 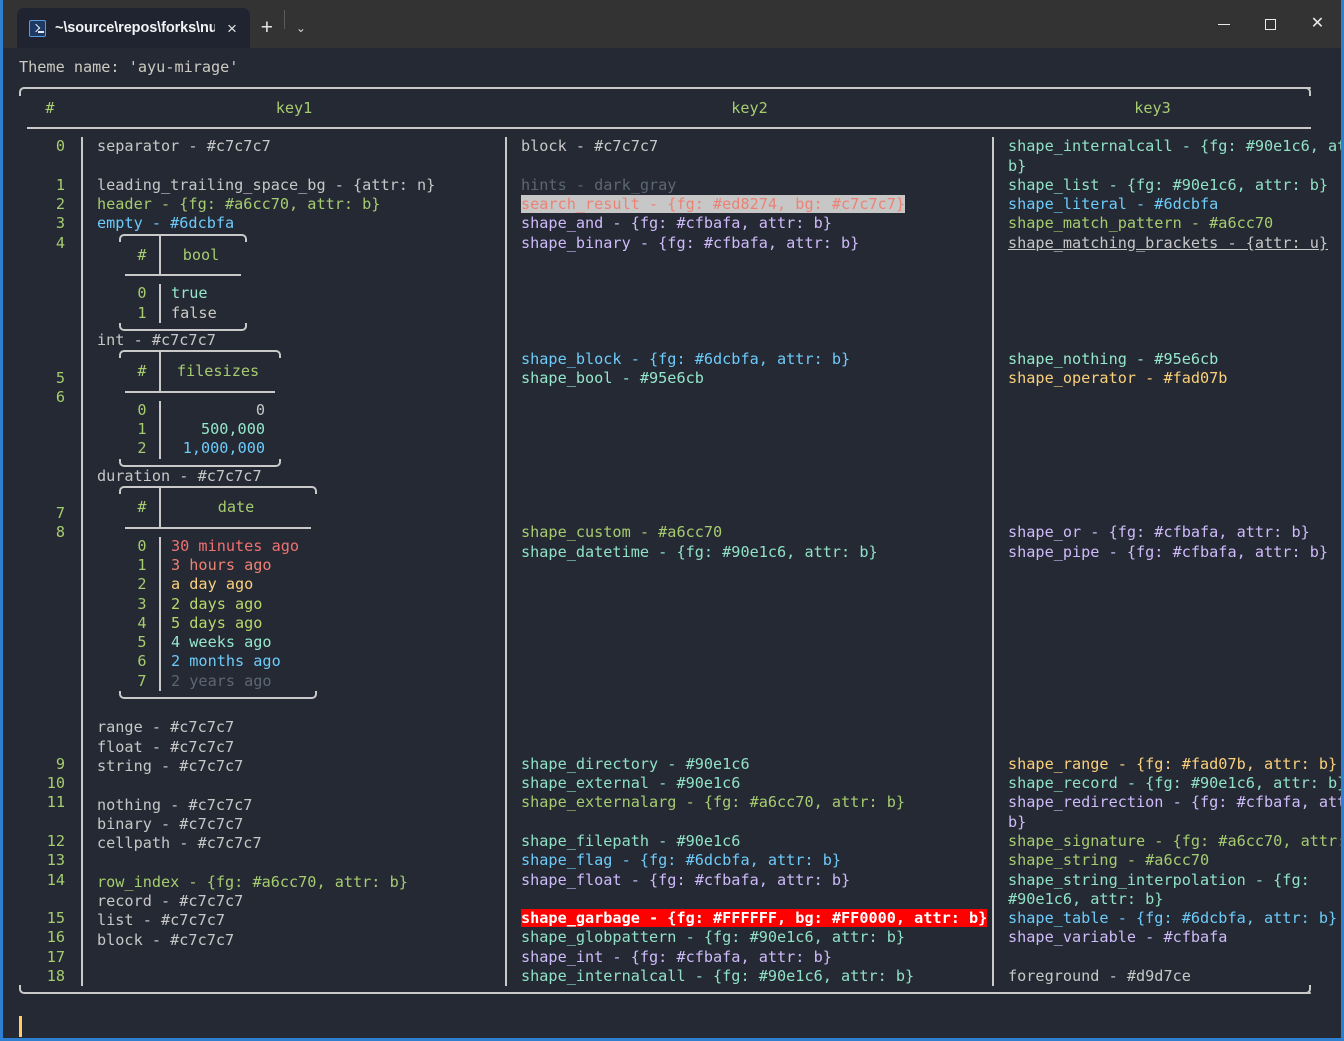 I want to click on subtable-row-value: true, so click(x=189, y=293).